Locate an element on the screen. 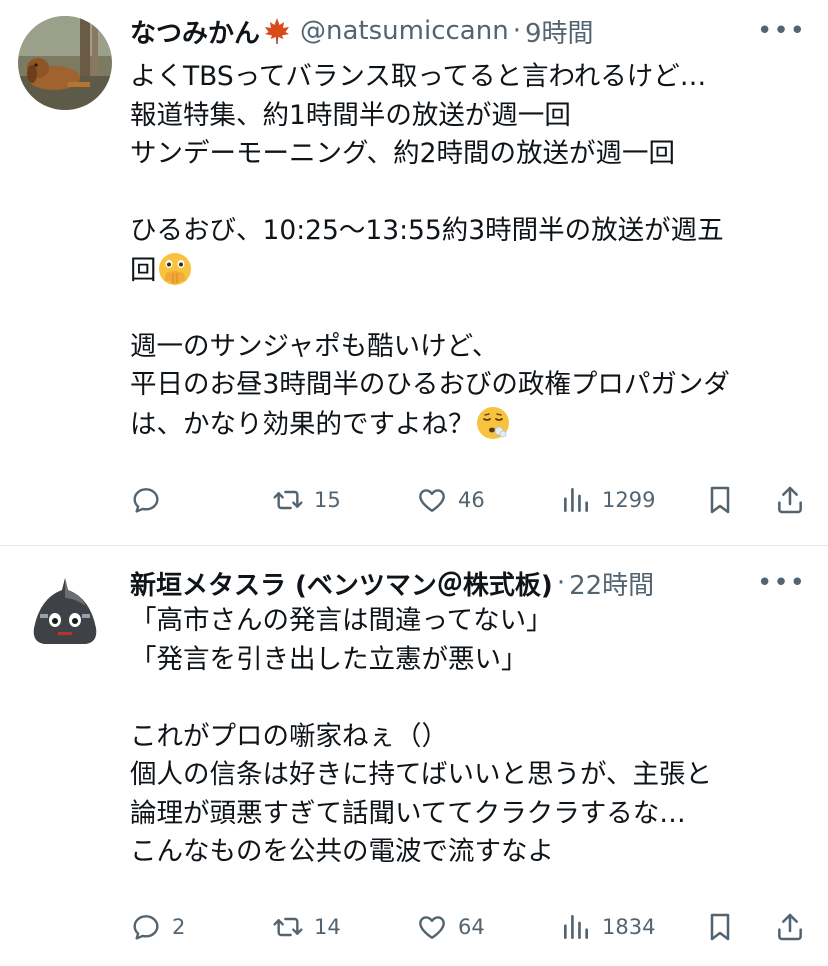 The height and width of the screenshot is (966, 828). tweet-header: なつみかん @natsumiccann · 9時間 is located at coordinates (469, 31).